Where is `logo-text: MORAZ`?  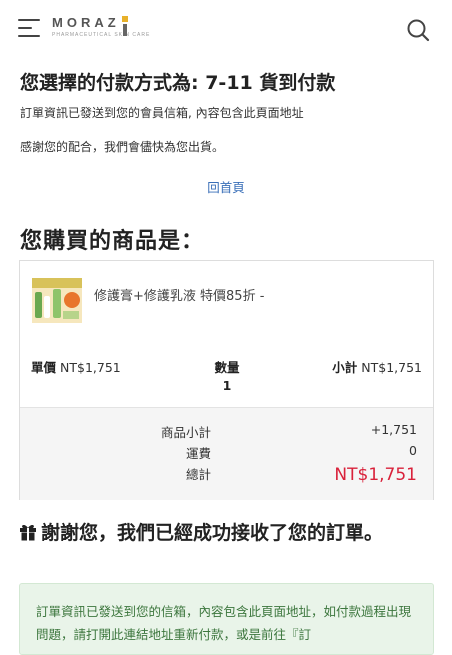 logo-text: MORAZ is located at coordinates (86, 22).